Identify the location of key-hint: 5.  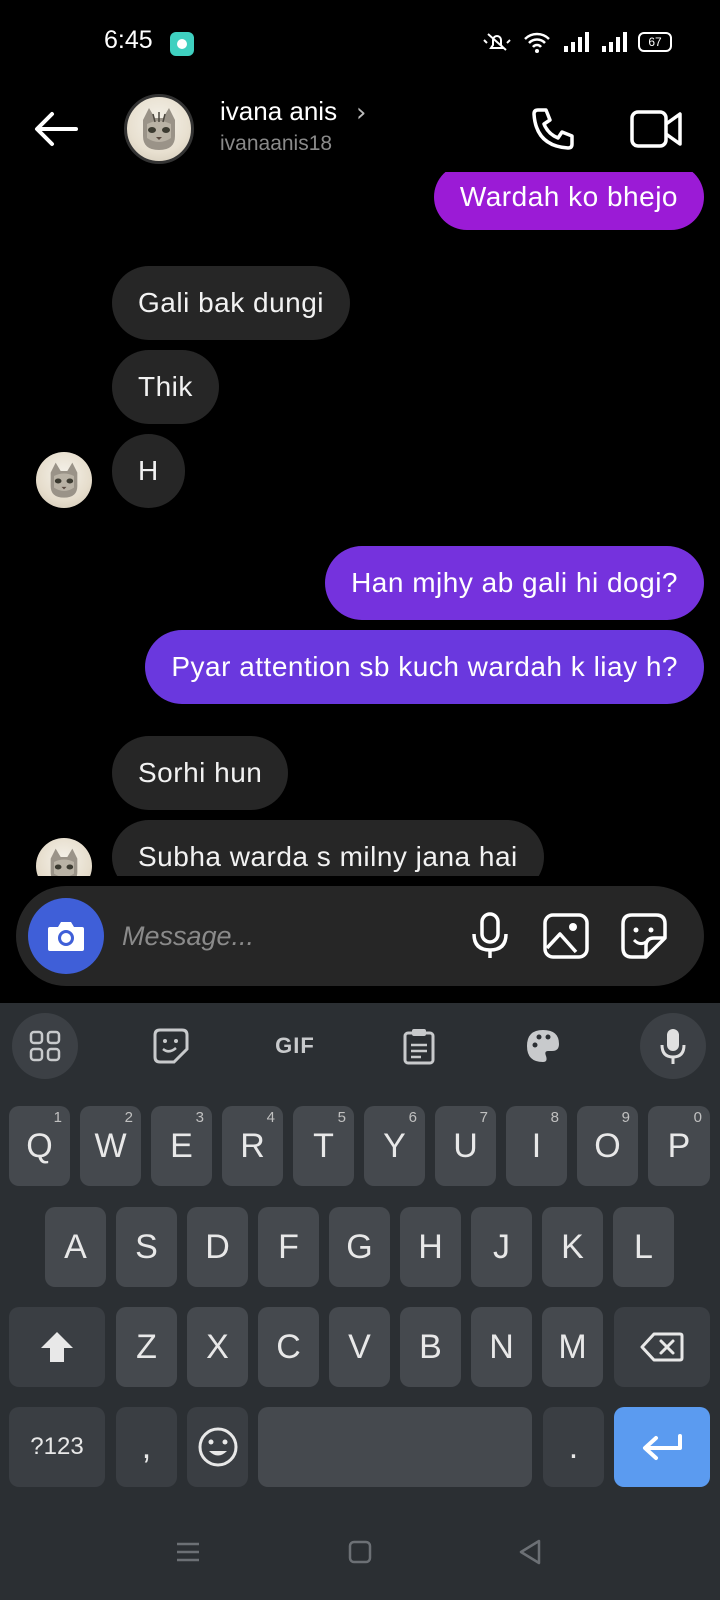
(341, 1117).